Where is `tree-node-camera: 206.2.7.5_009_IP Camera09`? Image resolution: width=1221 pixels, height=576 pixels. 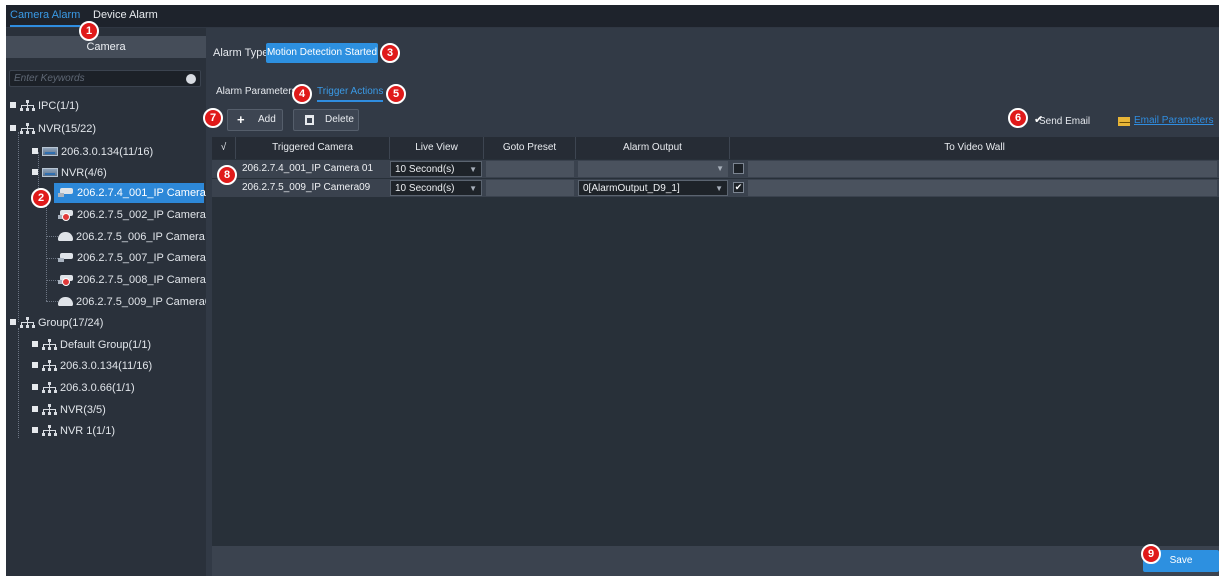 tree-node-camera: 206.2.7.5_009_IP Camera09 is located at coordinates (137, 302).